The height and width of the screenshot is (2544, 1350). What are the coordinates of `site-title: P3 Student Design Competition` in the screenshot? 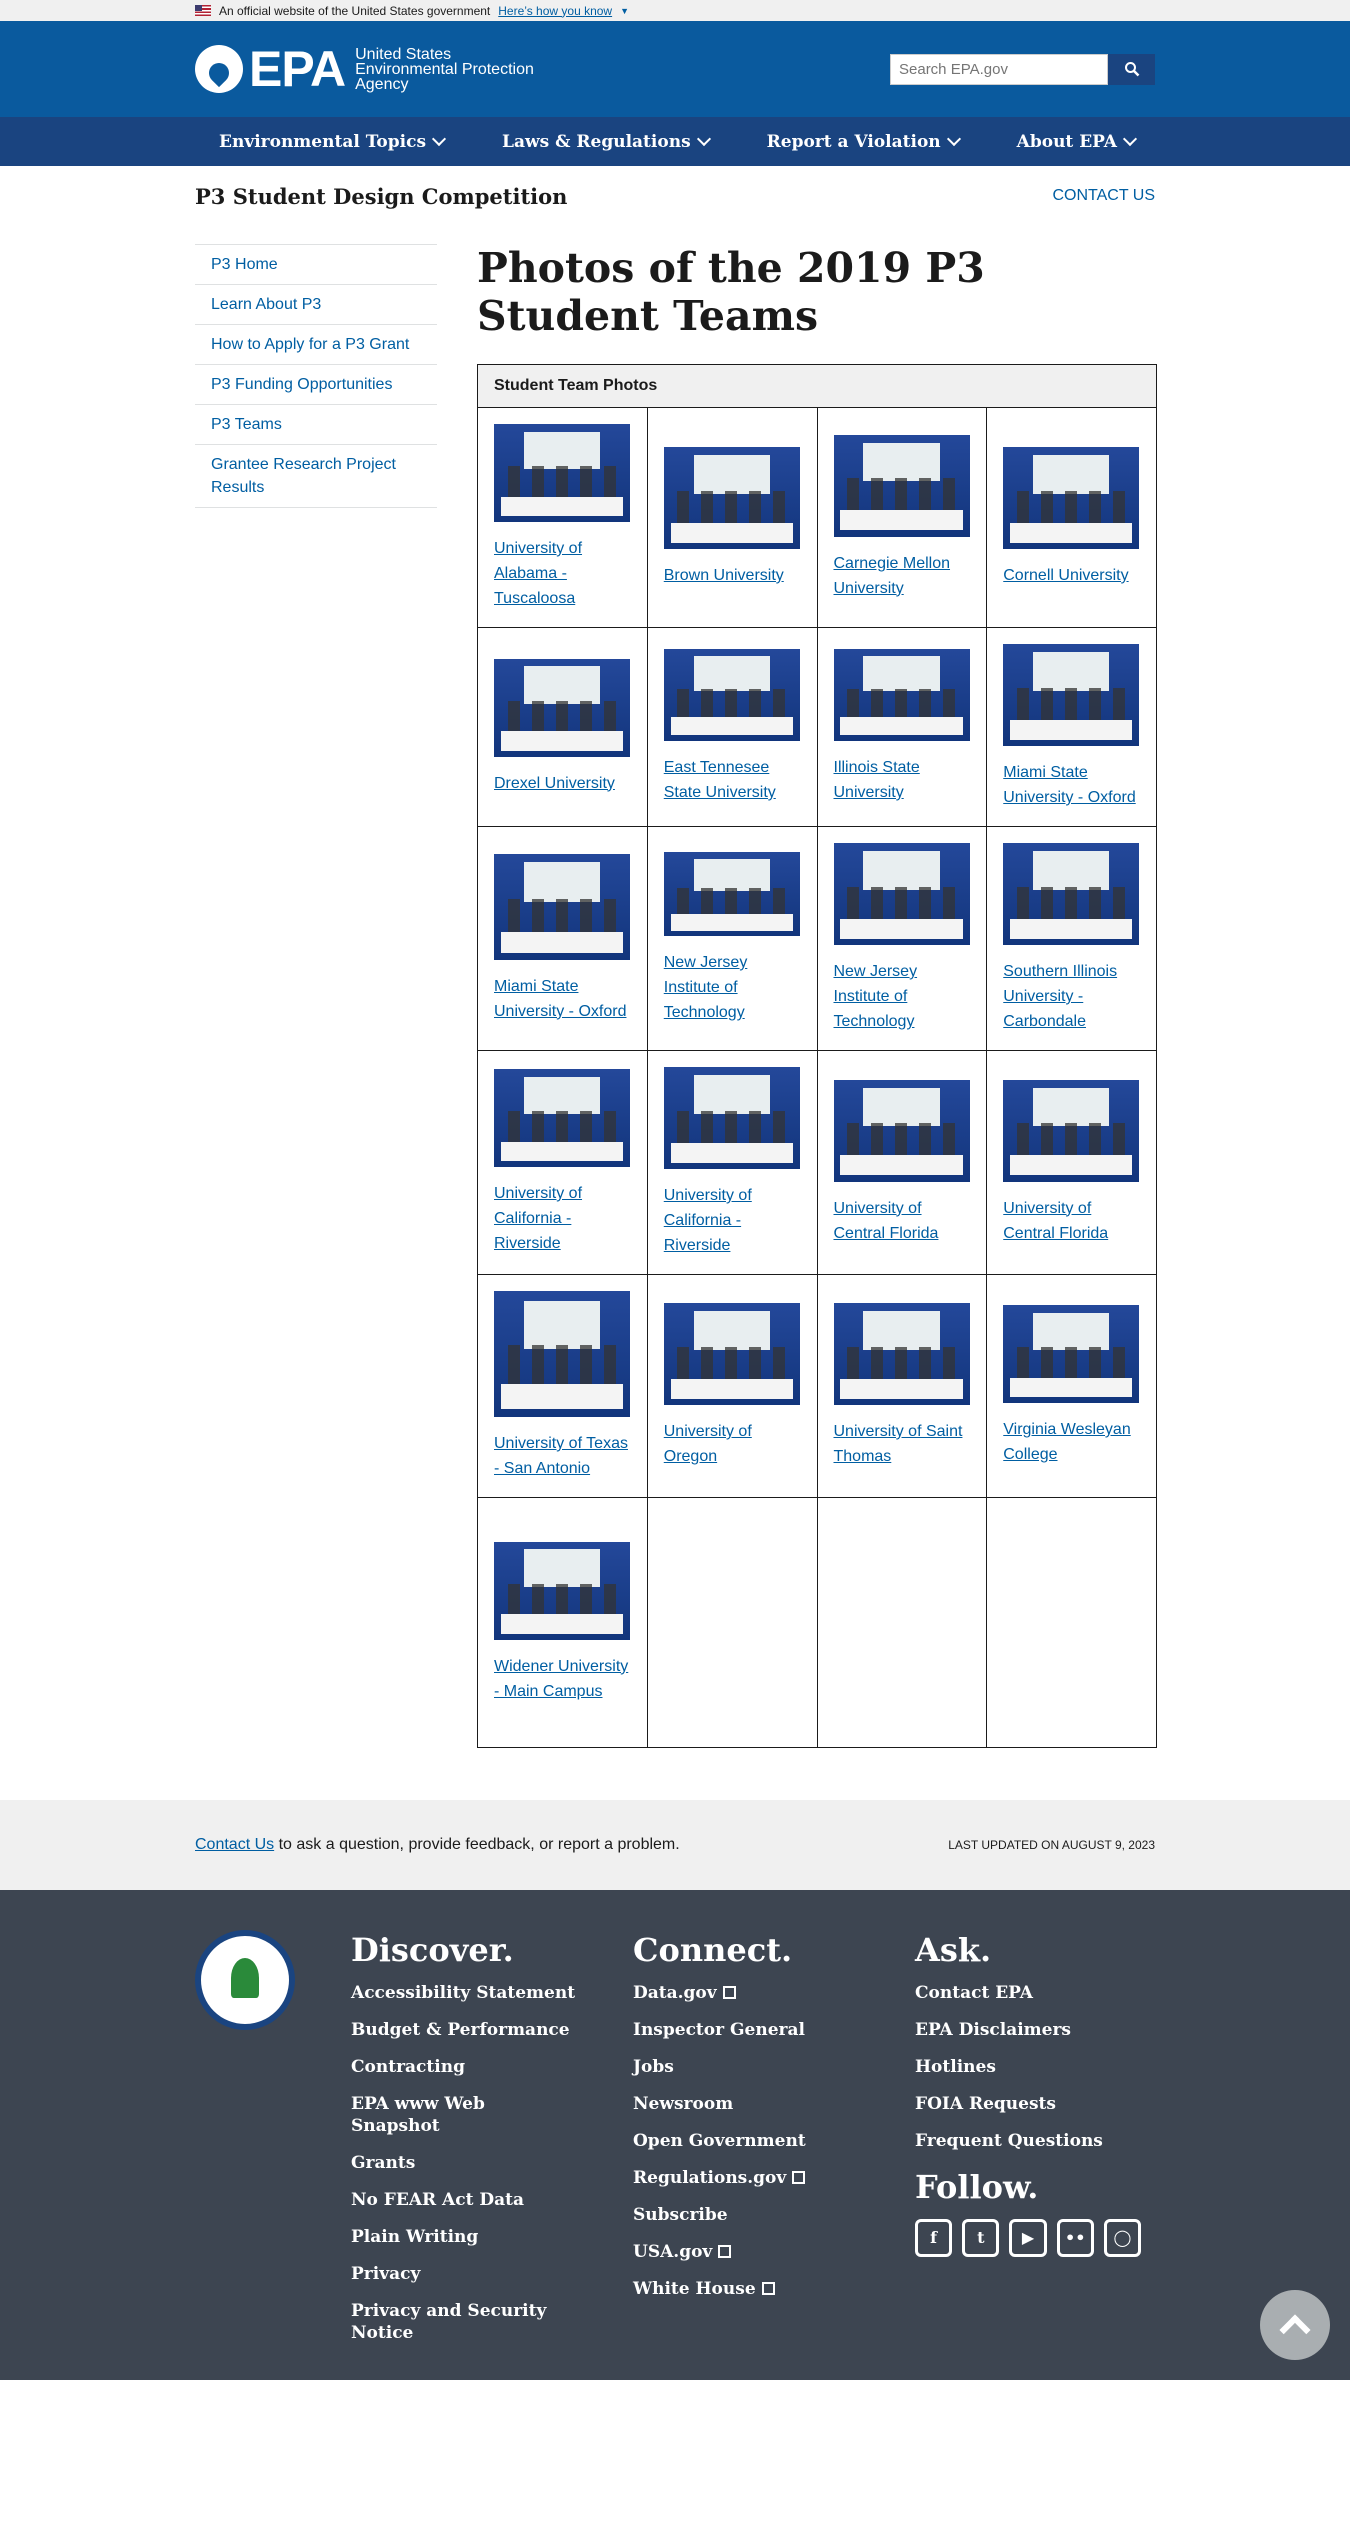 It's located at (381, 196).